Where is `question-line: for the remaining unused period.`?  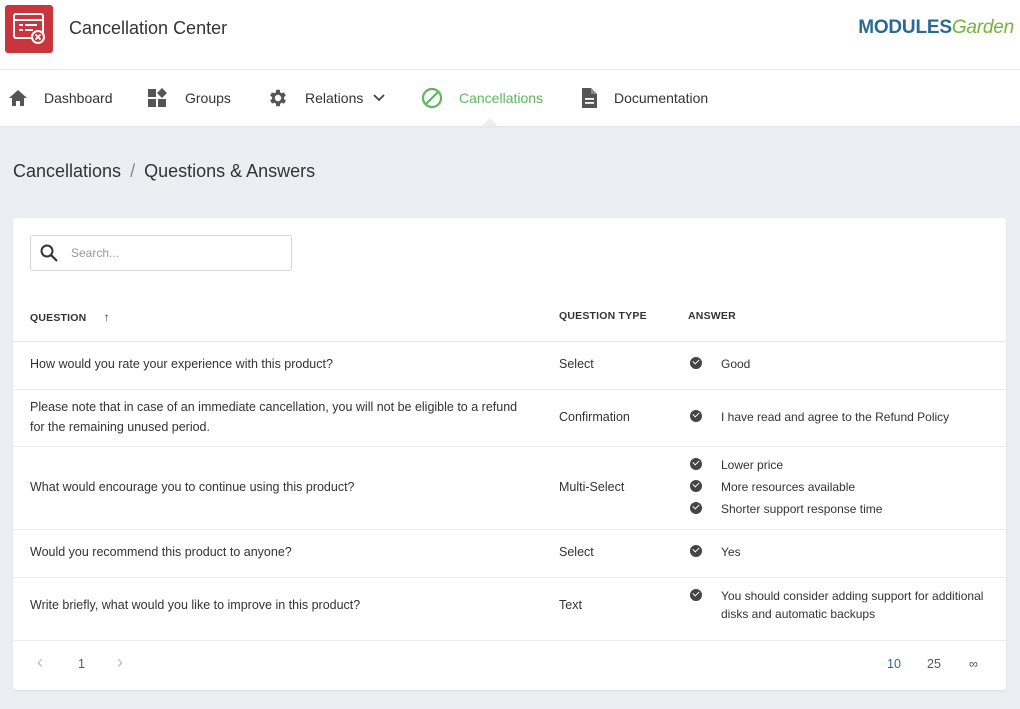 question-line: for the remaining unused period. is located at coordinates (120, 427).